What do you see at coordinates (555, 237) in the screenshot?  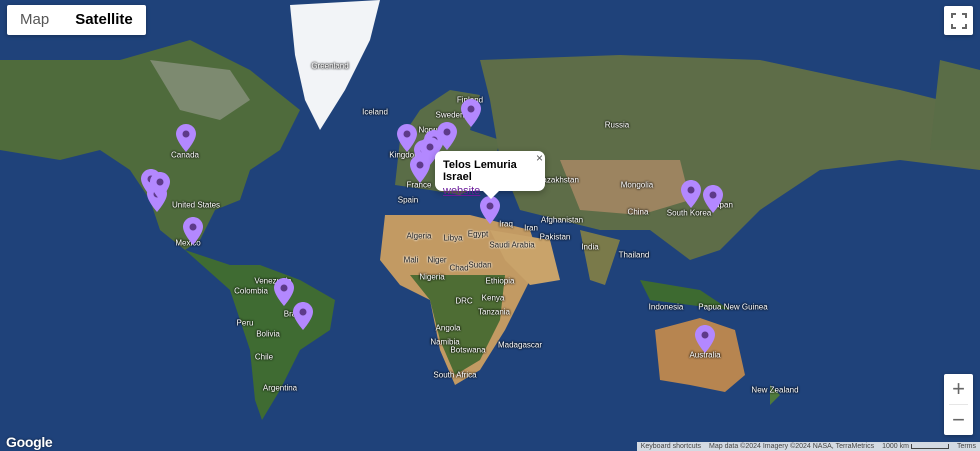 I see `label-pakistan: Pakistan` at bounding box center [555, 237].